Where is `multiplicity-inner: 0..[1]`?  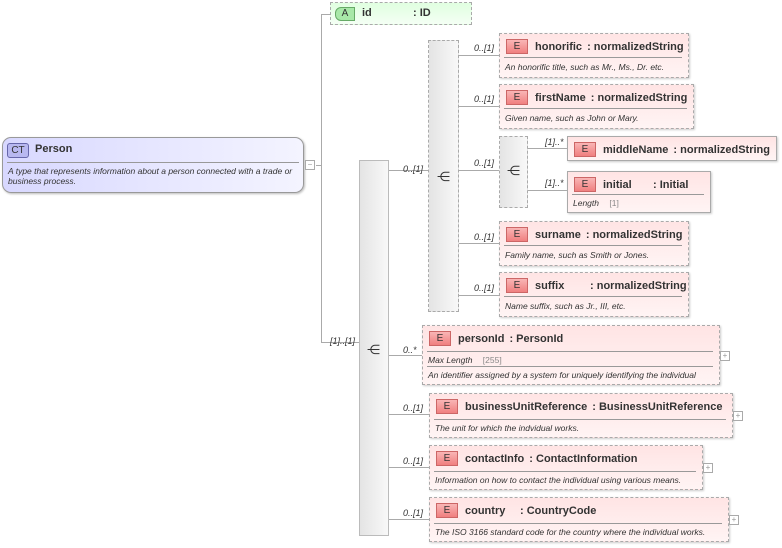 multiplicity-inner: 0..[1] is located at coordinates (413, 169).